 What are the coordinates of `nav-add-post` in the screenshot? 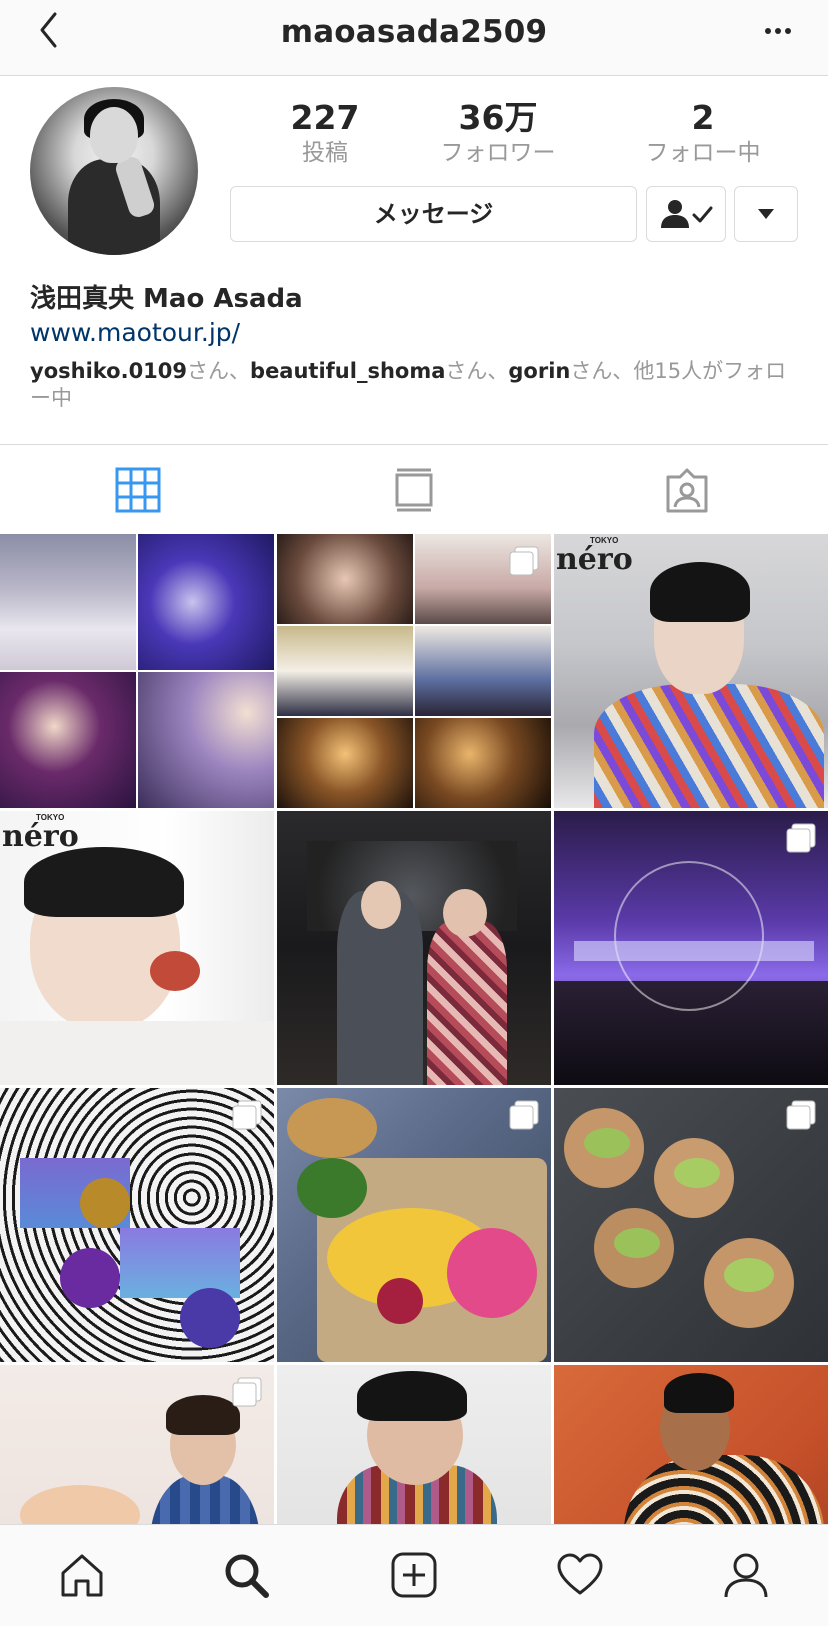 It's located at (414, 1575).